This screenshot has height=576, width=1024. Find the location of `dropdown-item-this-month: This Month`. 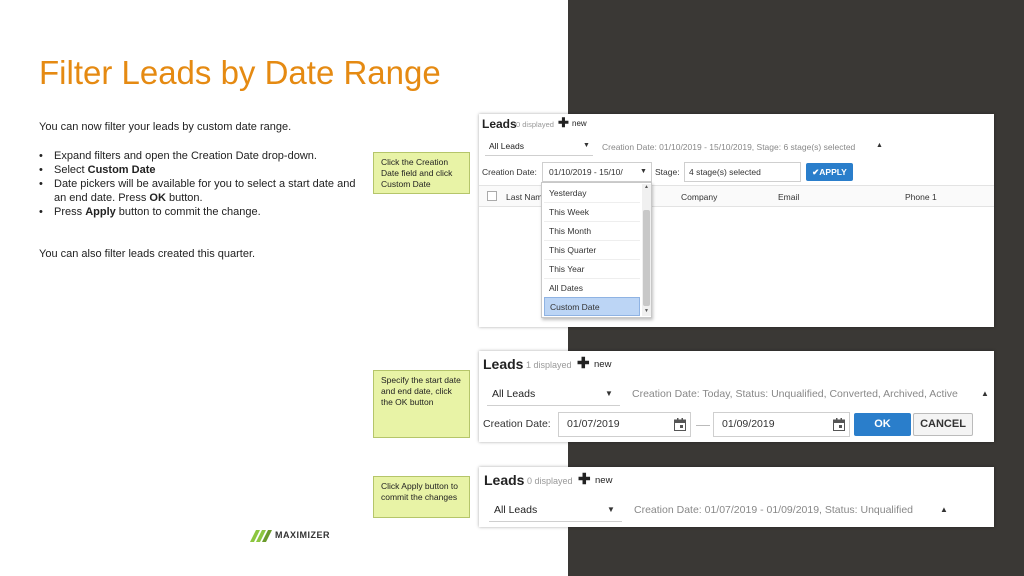

dropdown-item-this-month: This Month is located at coordinates (592, 231).